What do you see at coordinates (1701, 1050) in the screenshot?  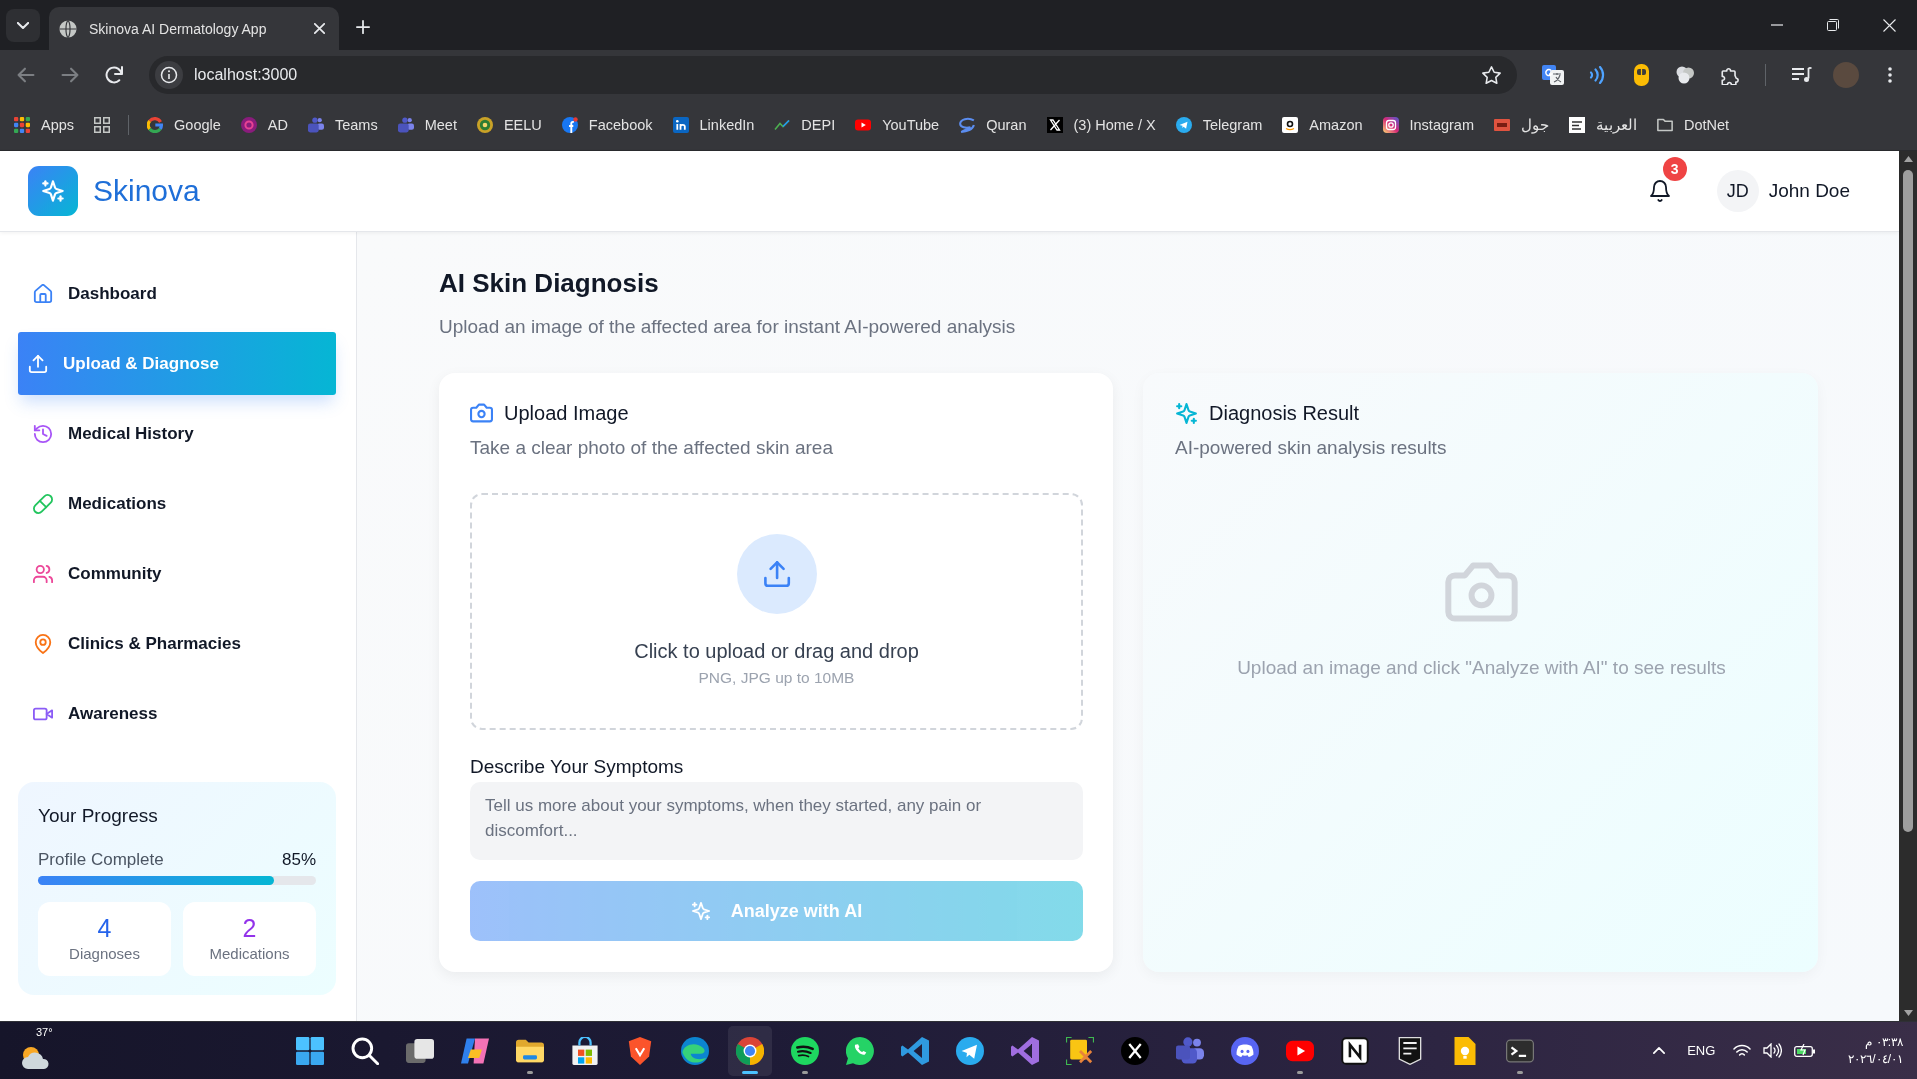 I see `language-indicator: ENG` at bounding box center [1701, 1050].